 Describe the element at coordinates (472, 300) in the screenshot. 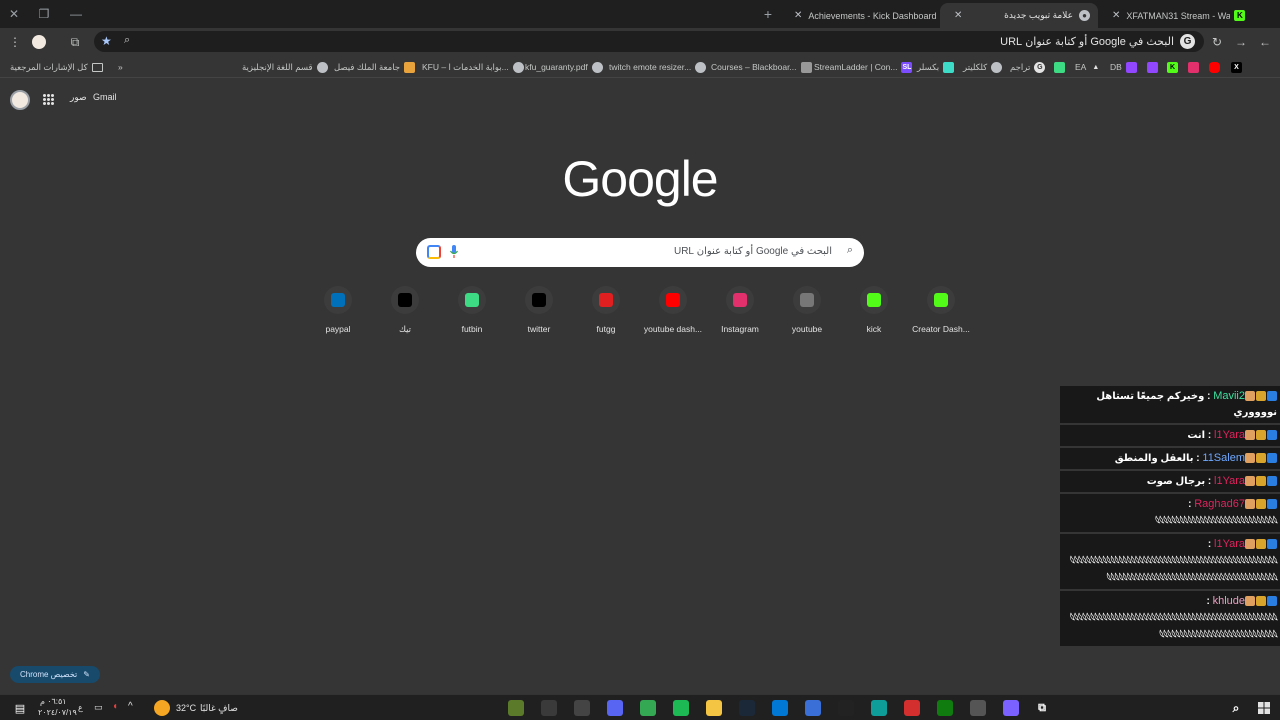

I see `futbin-icon` at that location.